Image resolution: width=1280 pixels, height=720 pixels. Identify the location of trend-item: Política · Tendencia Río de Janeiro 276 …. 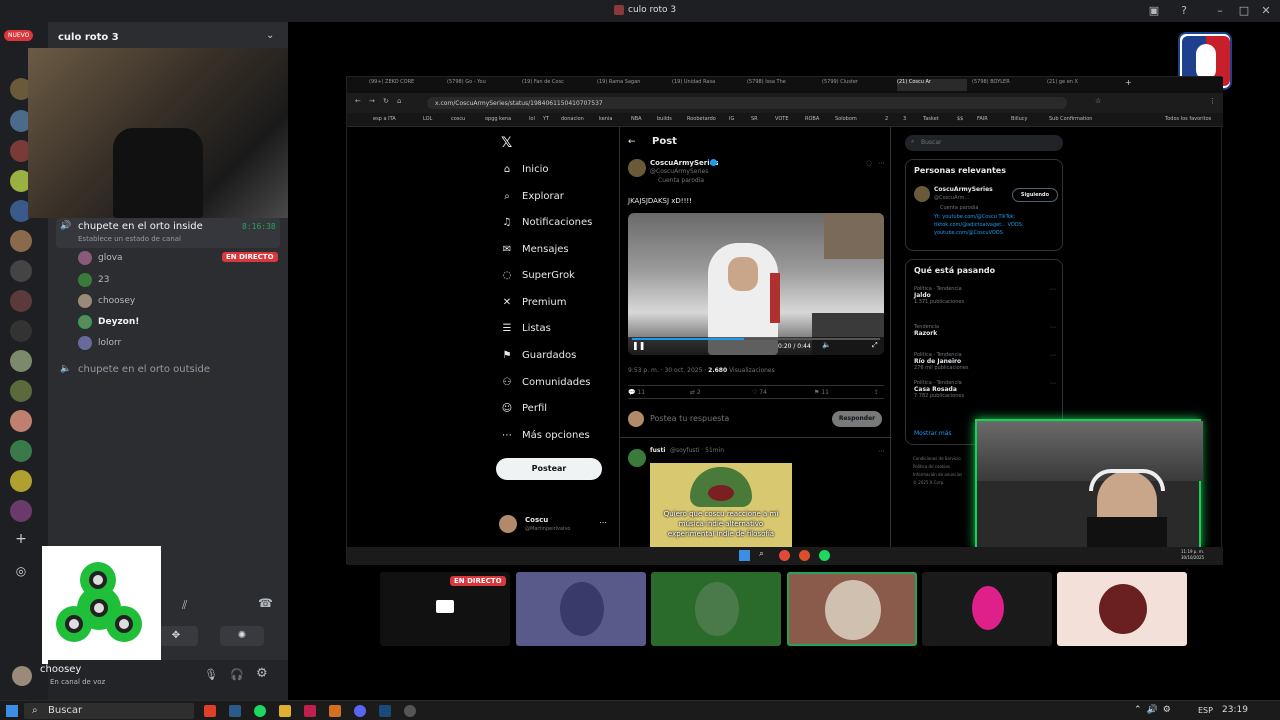
(986, 366).